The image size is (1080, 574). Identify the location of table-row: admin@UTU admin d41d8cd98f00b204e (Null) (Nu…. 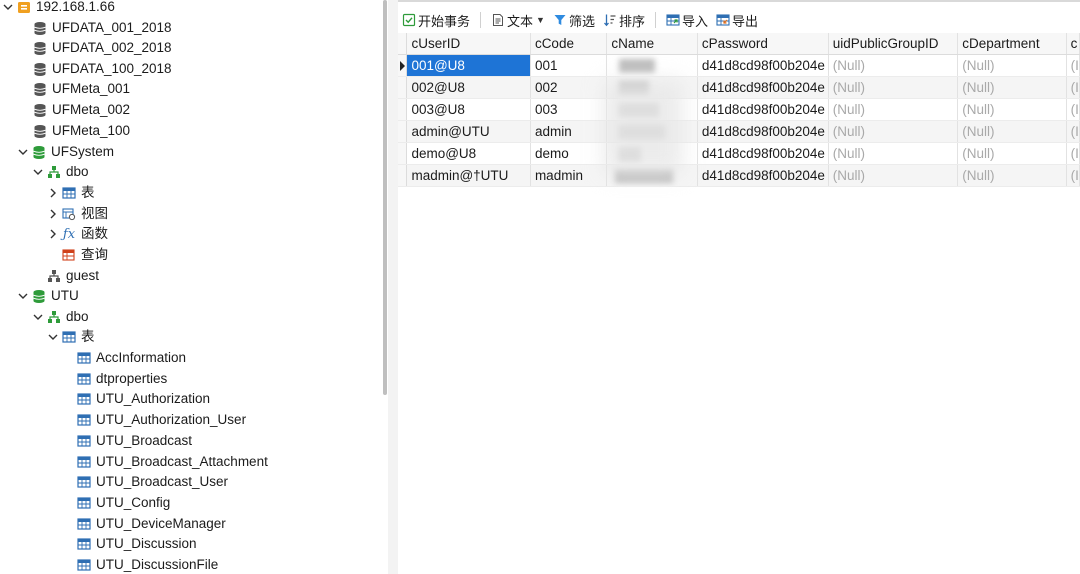
(739, 131).